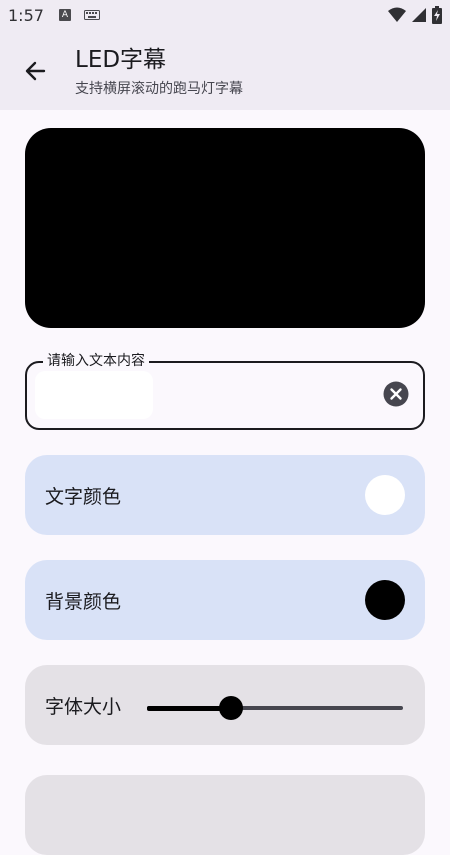  What do you see at coordinates (92, 15) in the screenshot?
I see `keyboard-icon` at bounding box center [92, 15].